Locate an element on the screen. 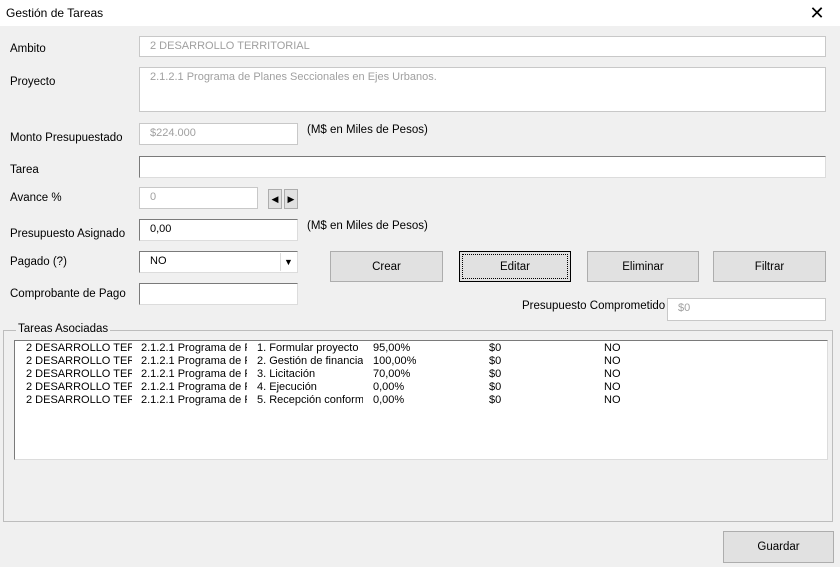 This screenshot has width=840, height=567. title-bar: Gestión de Tareas ✕ is located at coordinates (420, 13).